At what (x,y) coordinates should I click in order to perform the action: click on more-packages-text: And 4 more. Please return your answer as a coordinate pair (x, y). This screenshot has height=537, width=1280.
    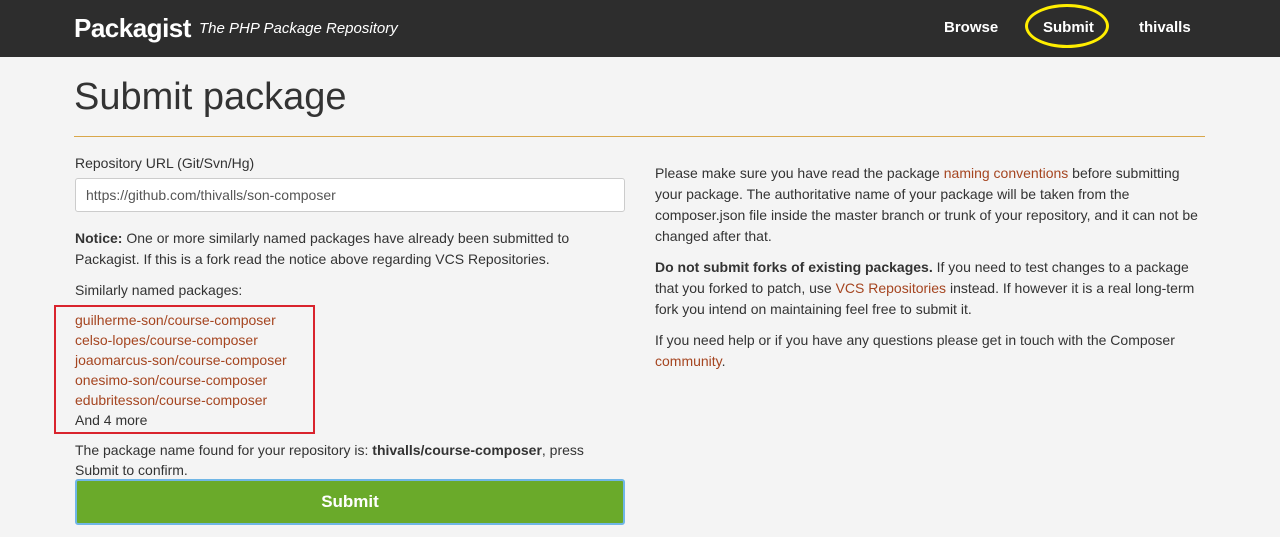
    Looking at the image, I should click on (111, 420).